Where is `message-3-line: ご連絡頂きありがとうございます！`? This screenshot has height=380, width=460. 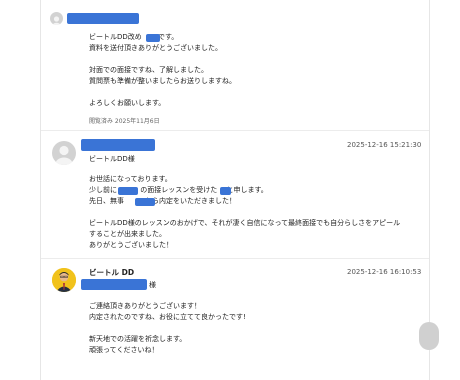 message-3-line: ご連絡頂きありがとうございます！ is located at coordinates (145, 306).